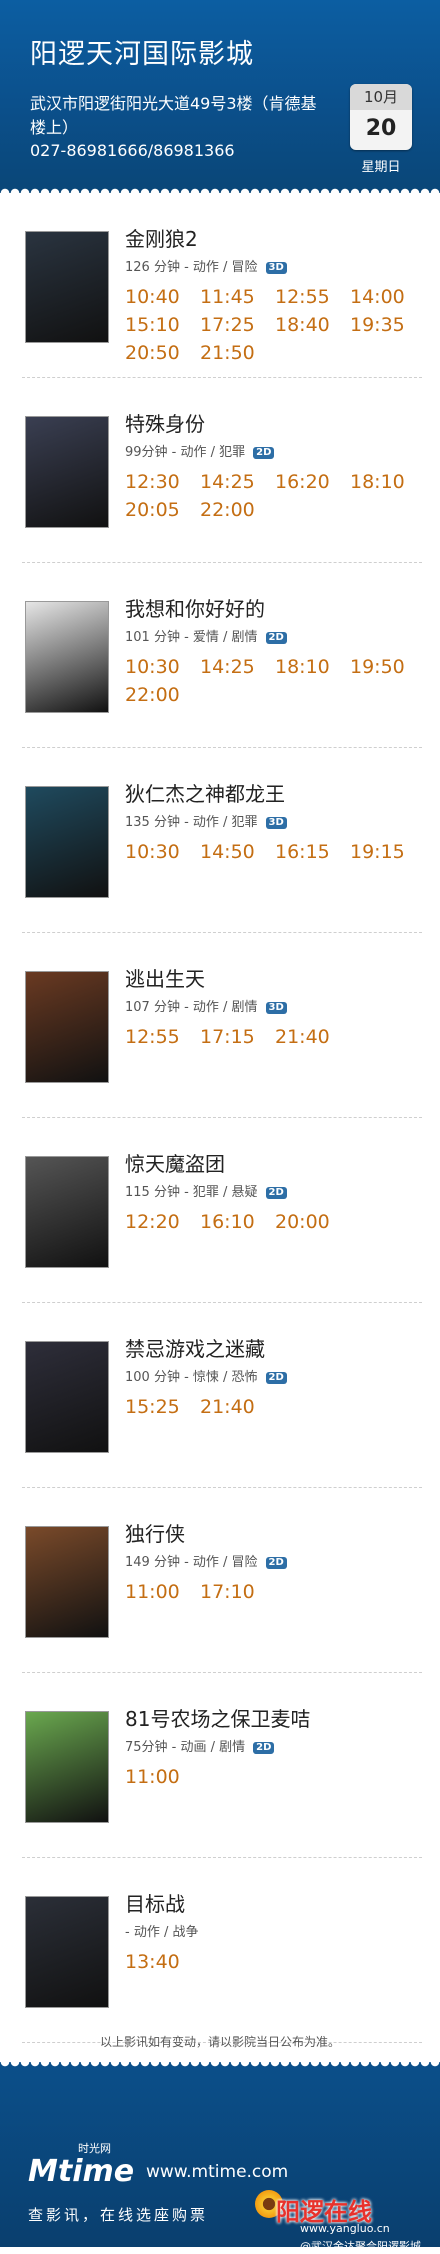  What do you see at coordinates (237, 325) in the screenshot?
I see `showtime: 17:25` at bounding box center [237, 325].